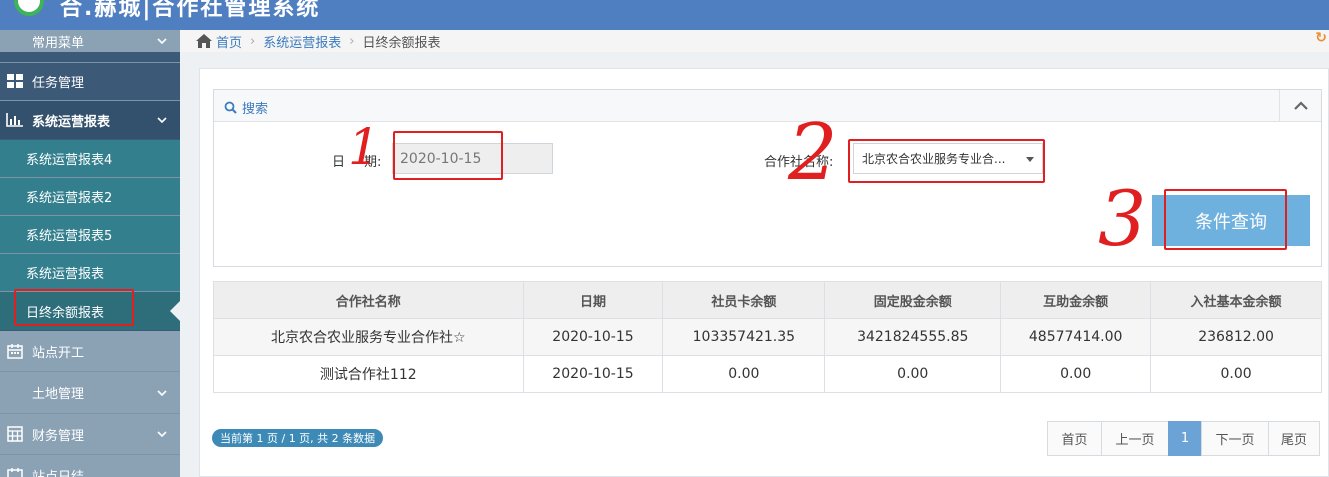 This screenshot has height=477, width=1329. I want to click on last-page-button: 尾页, so click(1294, 438).